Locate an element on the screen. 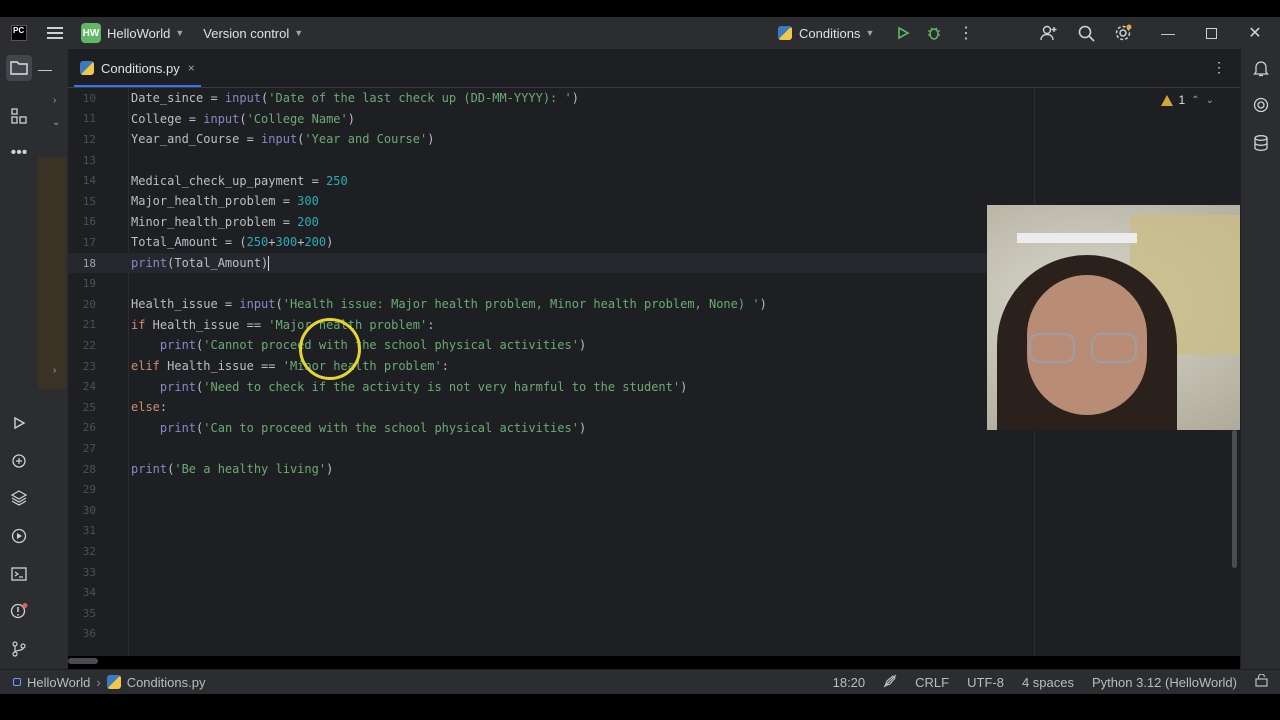 This screenshot has height=720, width=1280. terminal-icon is located at coordinates (19, 574).